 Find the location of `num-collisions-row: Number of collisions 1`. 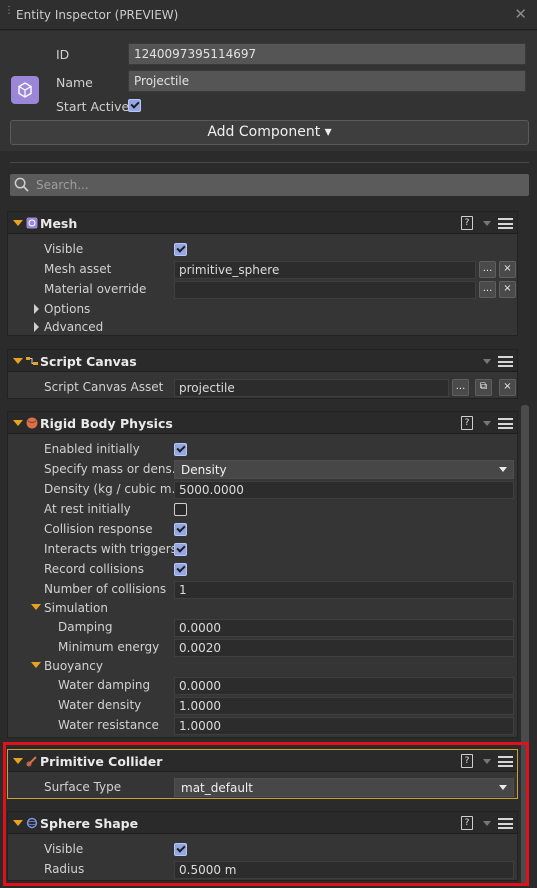

num-collisions-row: Number of collisions 1 is located at coordinates (263, 590).